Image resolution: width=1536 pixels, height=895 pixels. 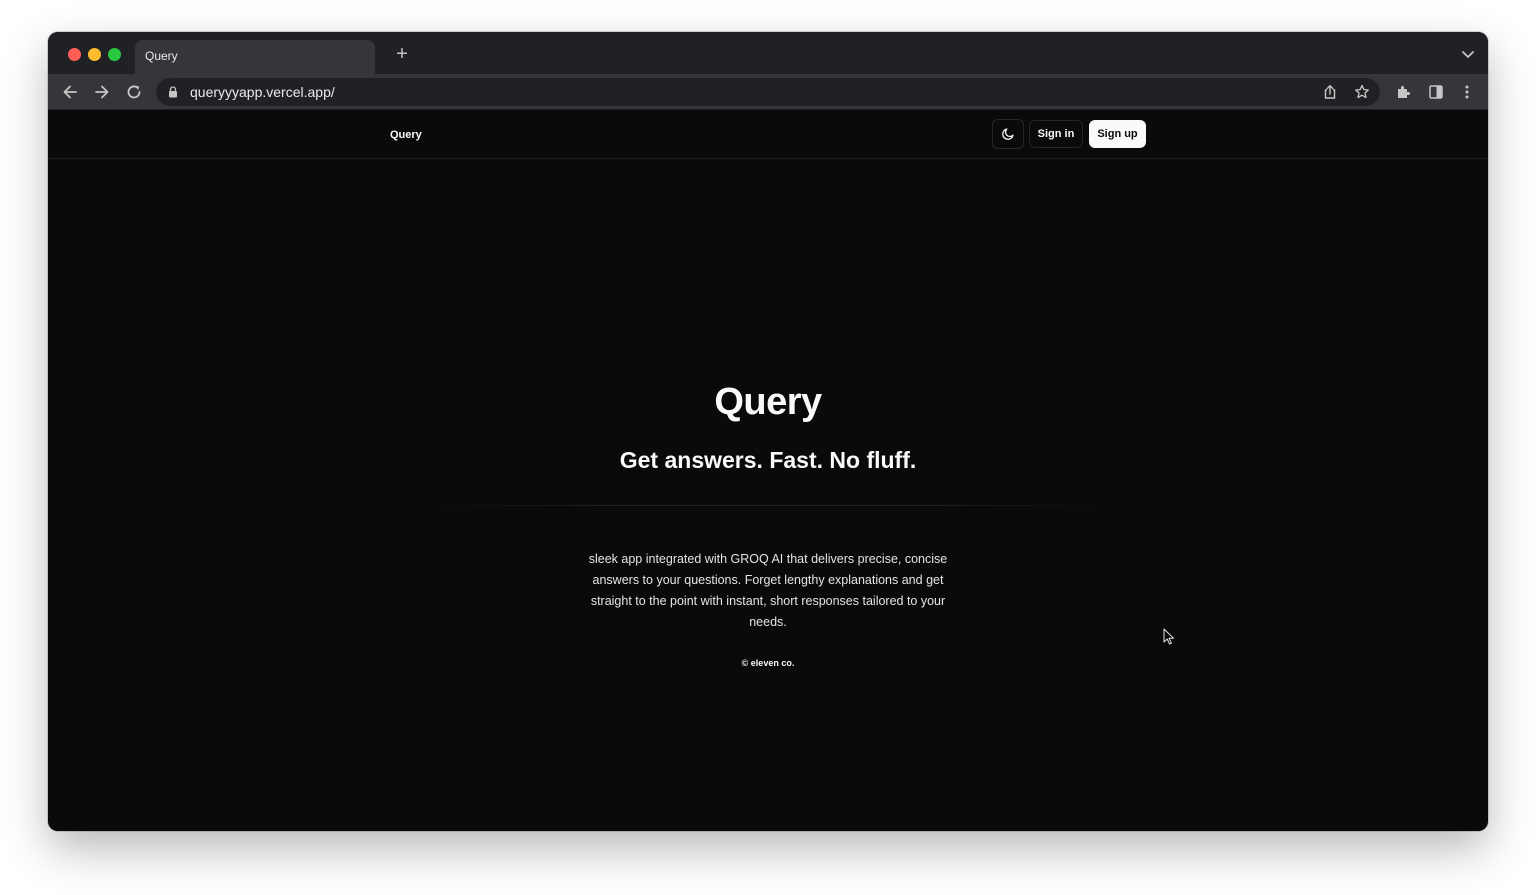 What do you see at coordinates (1362, 92) in the screenshot?
I see `bookmark-star-icon` at bounding box center [1362, 92].